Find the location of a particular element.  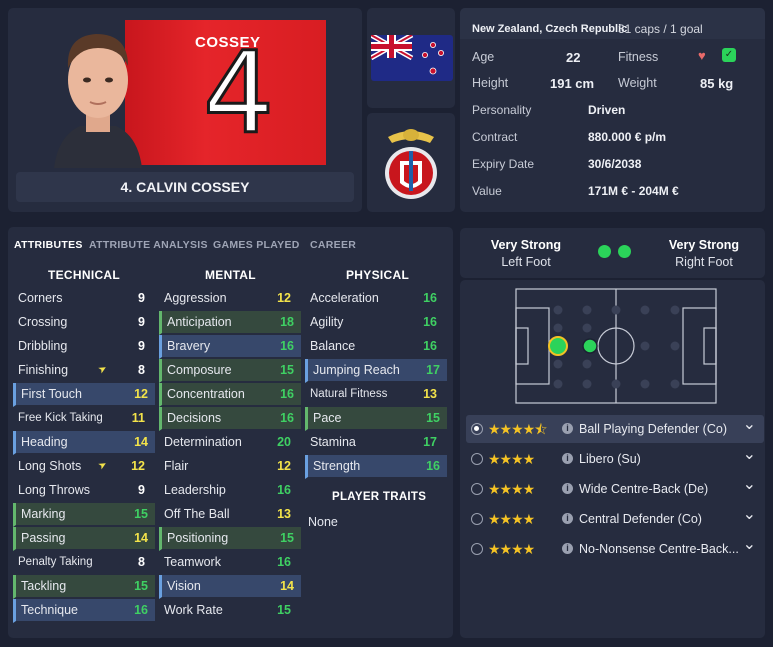

attribute-row: Composure 15 is located at coordinates (230, 371).